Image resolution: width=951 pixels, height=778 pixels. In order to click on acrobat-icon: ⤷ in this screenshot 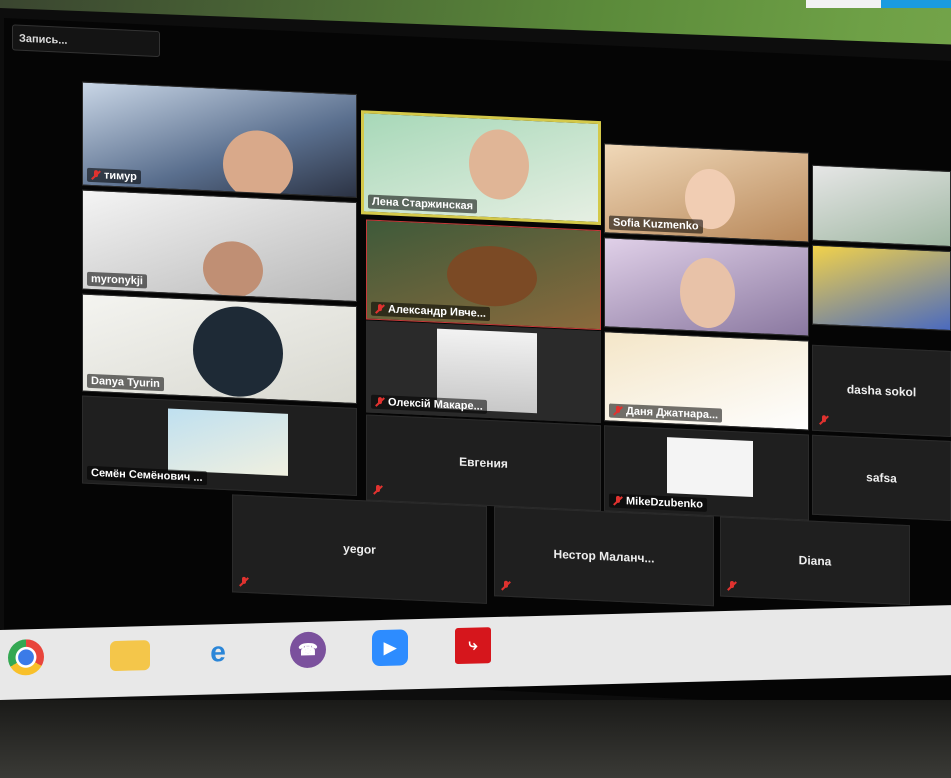, I will do `click(473, 646)`.